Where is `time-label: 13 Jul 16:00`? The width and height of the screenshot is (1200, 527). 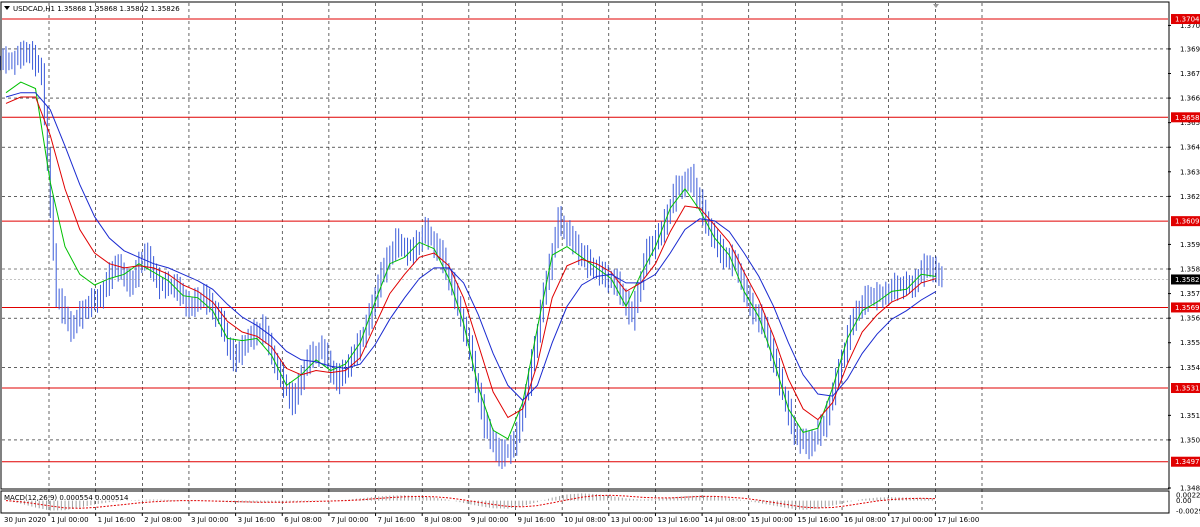
time-label: 13 Jul 16:00 is located at coordinates (678, 520).